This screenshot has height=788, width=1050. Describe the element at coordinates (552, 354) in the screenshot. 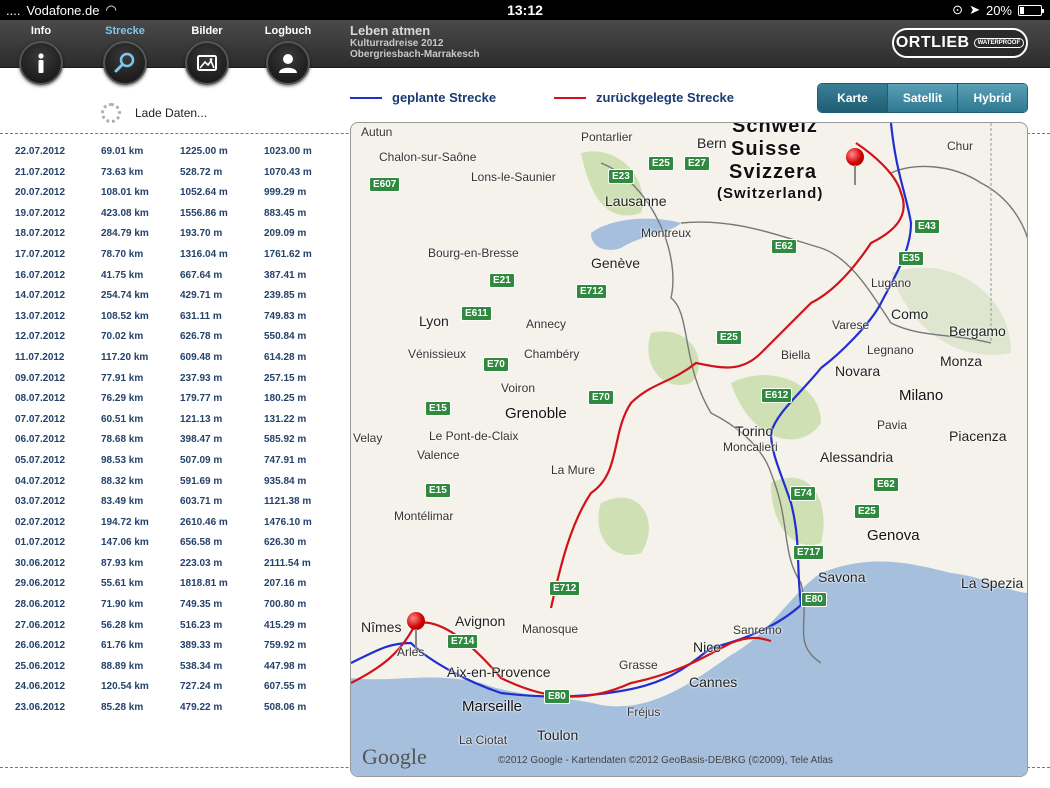

I see `map-label: Chambéry` at that location.